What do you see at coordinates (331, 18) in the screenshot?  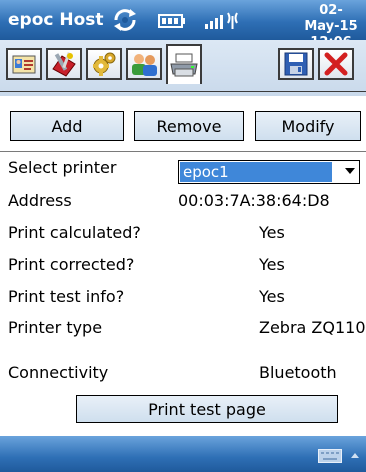 I see `date-text: 02-May-15` at bounding box center [331, 18].